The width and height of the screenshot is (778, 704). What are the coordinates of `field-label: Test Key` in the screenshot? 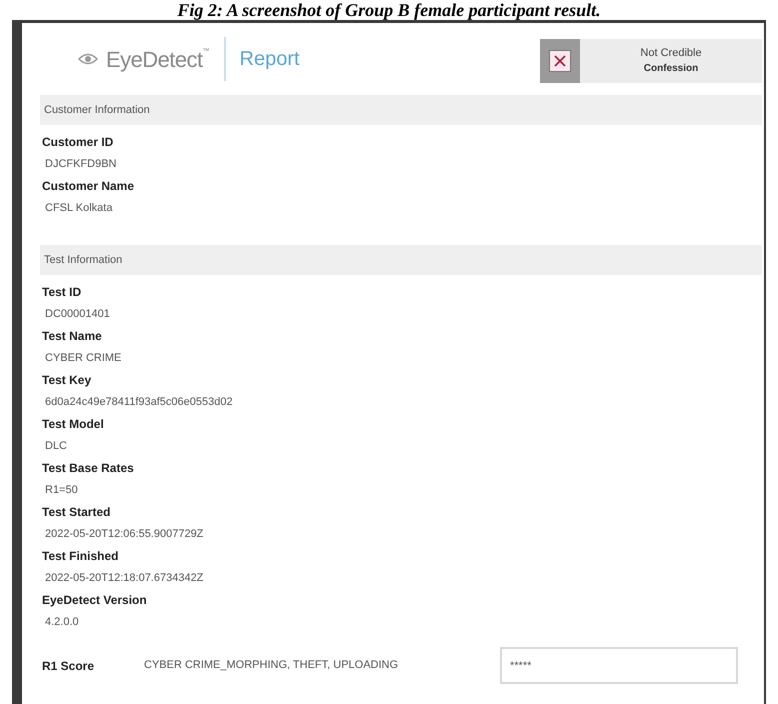 It's located at (67, 380).